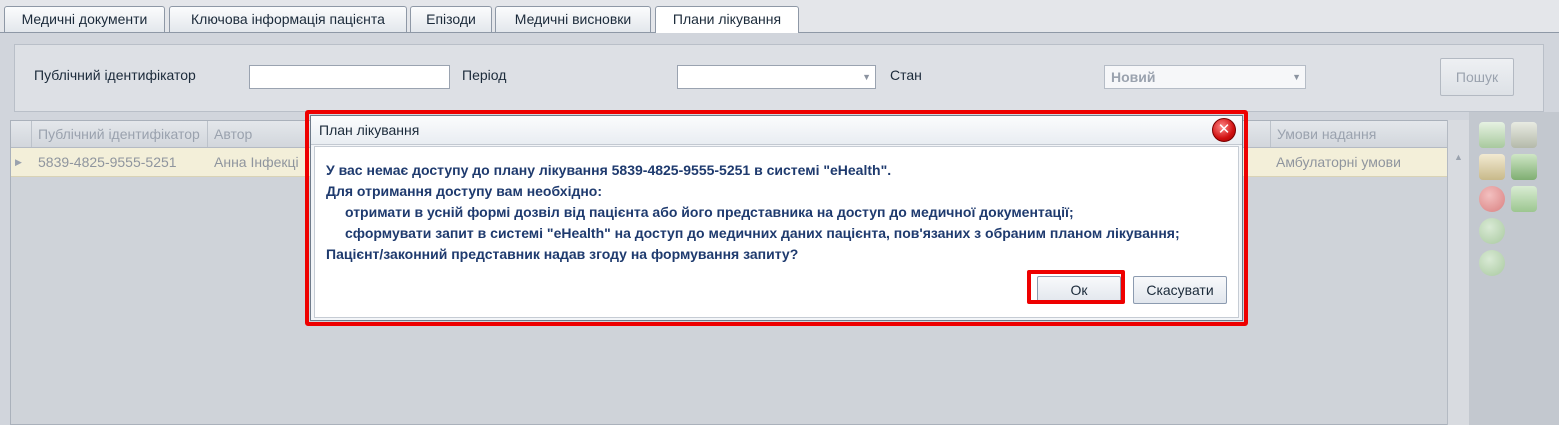 This screenshot has width=1559, height=425. Describe the element at coordinates (120, 134) in the screenshot. I see `column-header-public-id: Публічний ідентифікатор` at that location.